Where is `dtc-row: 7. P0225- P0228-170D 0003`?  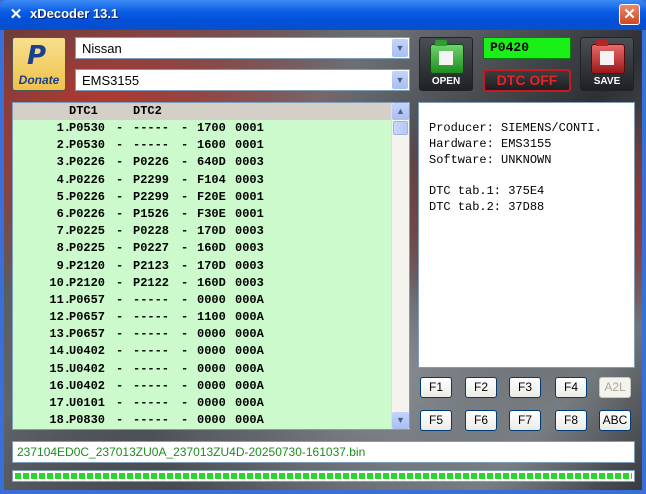 dtc-row: 7. P0225- P0228-170D 0003 is located at coordinates (203, 231).